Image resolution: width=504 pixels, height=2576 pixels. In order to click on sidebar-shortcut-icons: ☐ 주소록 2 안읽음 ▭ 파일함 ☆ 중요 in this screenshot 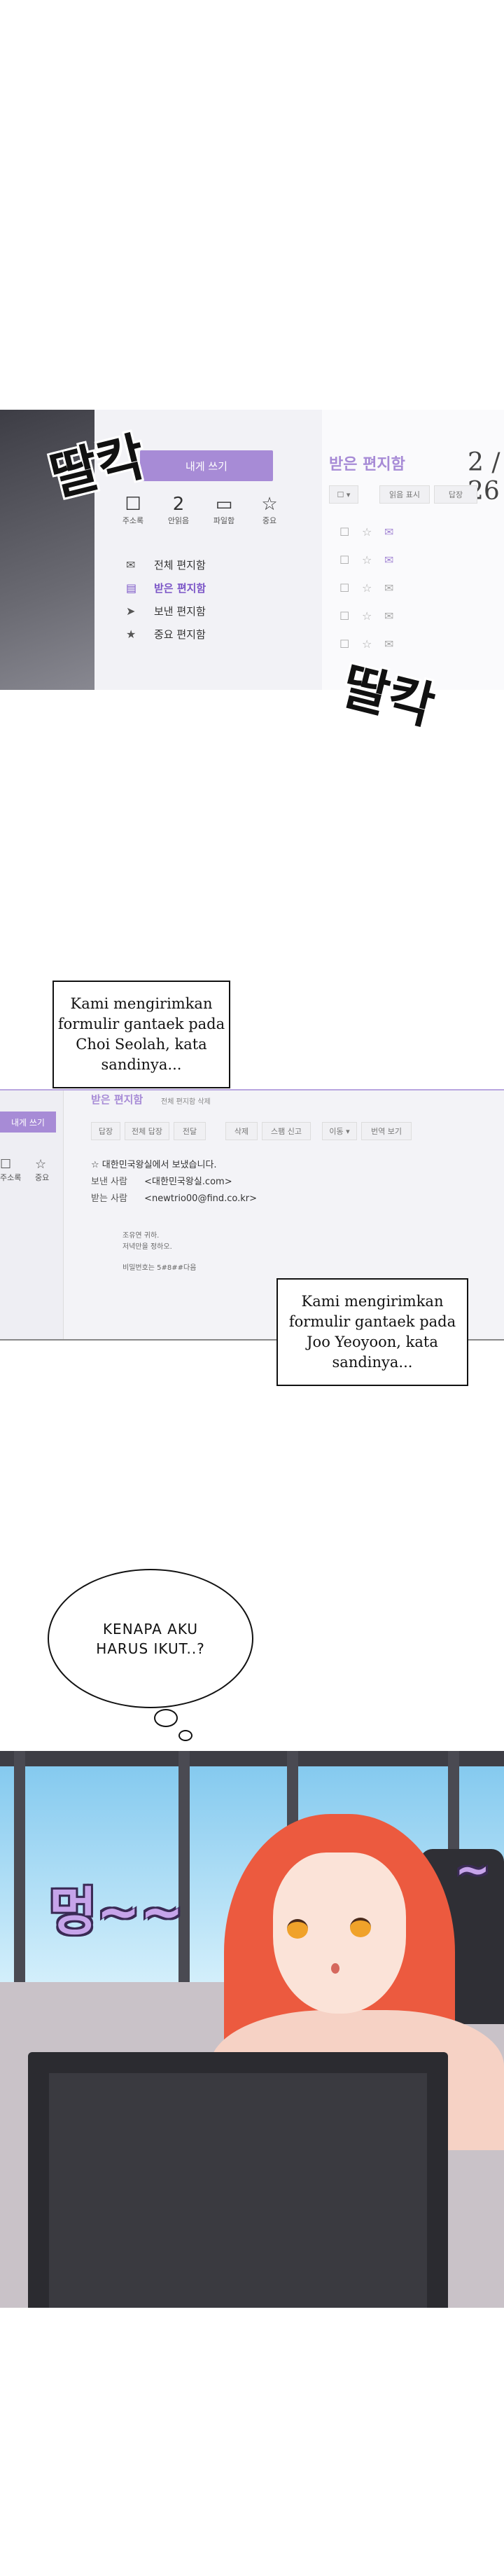, I will do `click(213, 515)`.